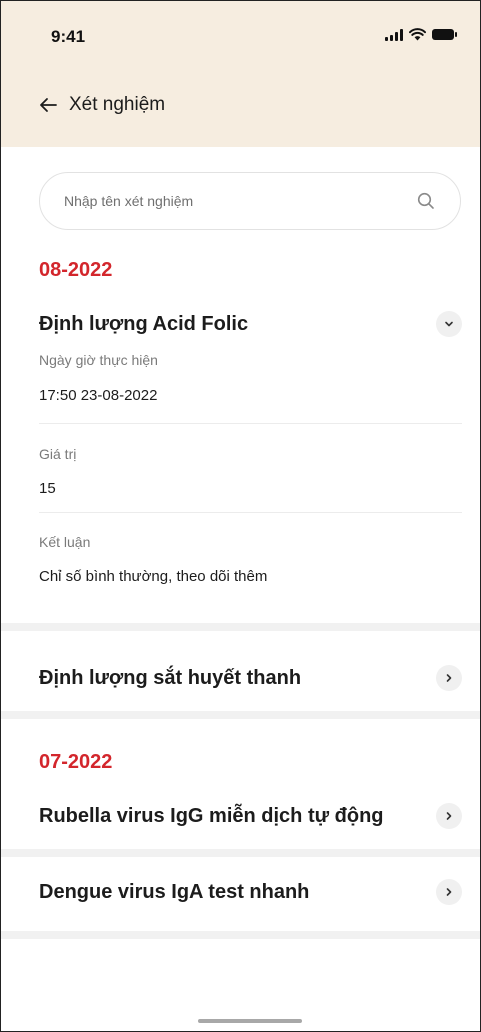  Describe the element at coordinates (117, 104) in the screenshot. I see `page-title: Xét nghiệm` at that location.